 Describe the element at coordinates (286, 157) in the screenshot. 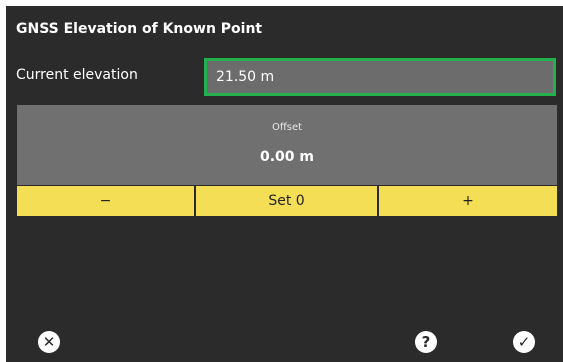

I see `offset-value: 0.00 m` at that location.